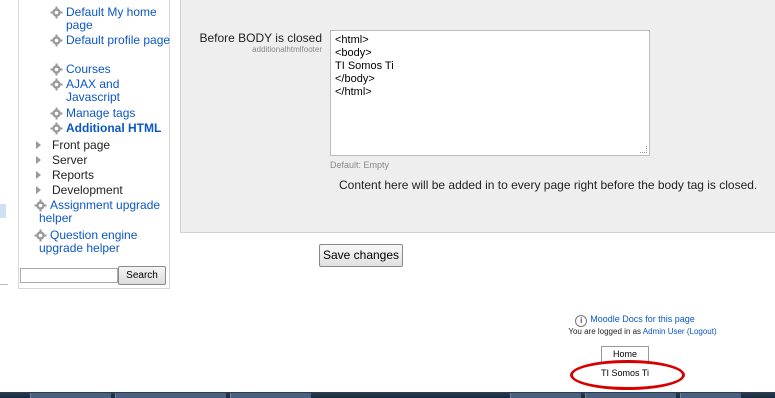 This screenshot has width=775, height=398. I want to click on admin-search-input, so click(69, 275).